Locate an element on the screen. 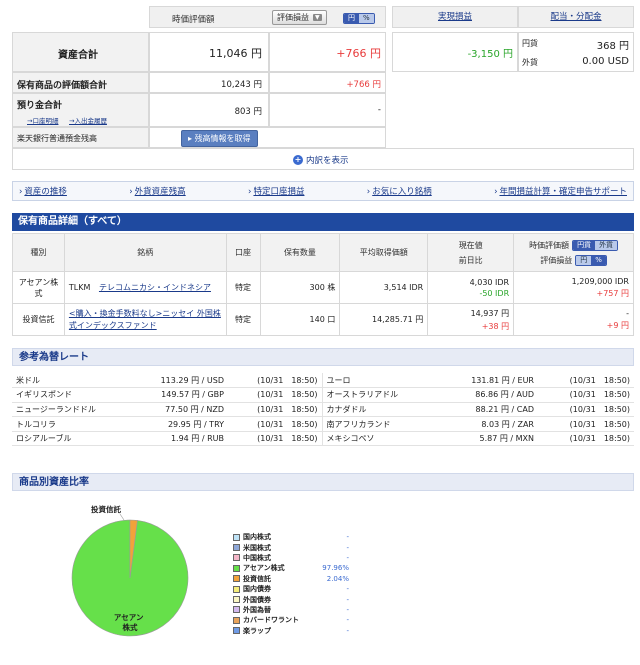 Image resolution: width=640 pixels, height=665 pixels. row-type: 投資信託 is located at coordinates (38, 319).